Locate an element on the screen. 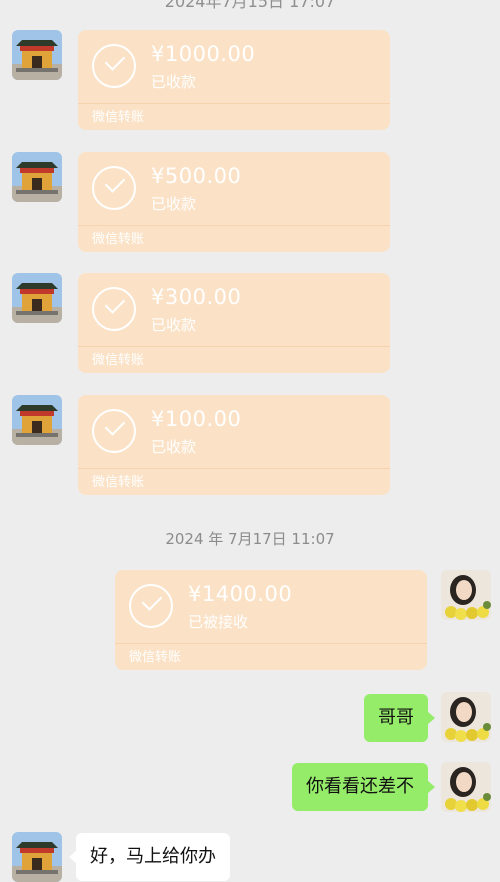 The image size is (500, 882). transfer-amount: ¥1400.00 is located at coordinates (240, 594).